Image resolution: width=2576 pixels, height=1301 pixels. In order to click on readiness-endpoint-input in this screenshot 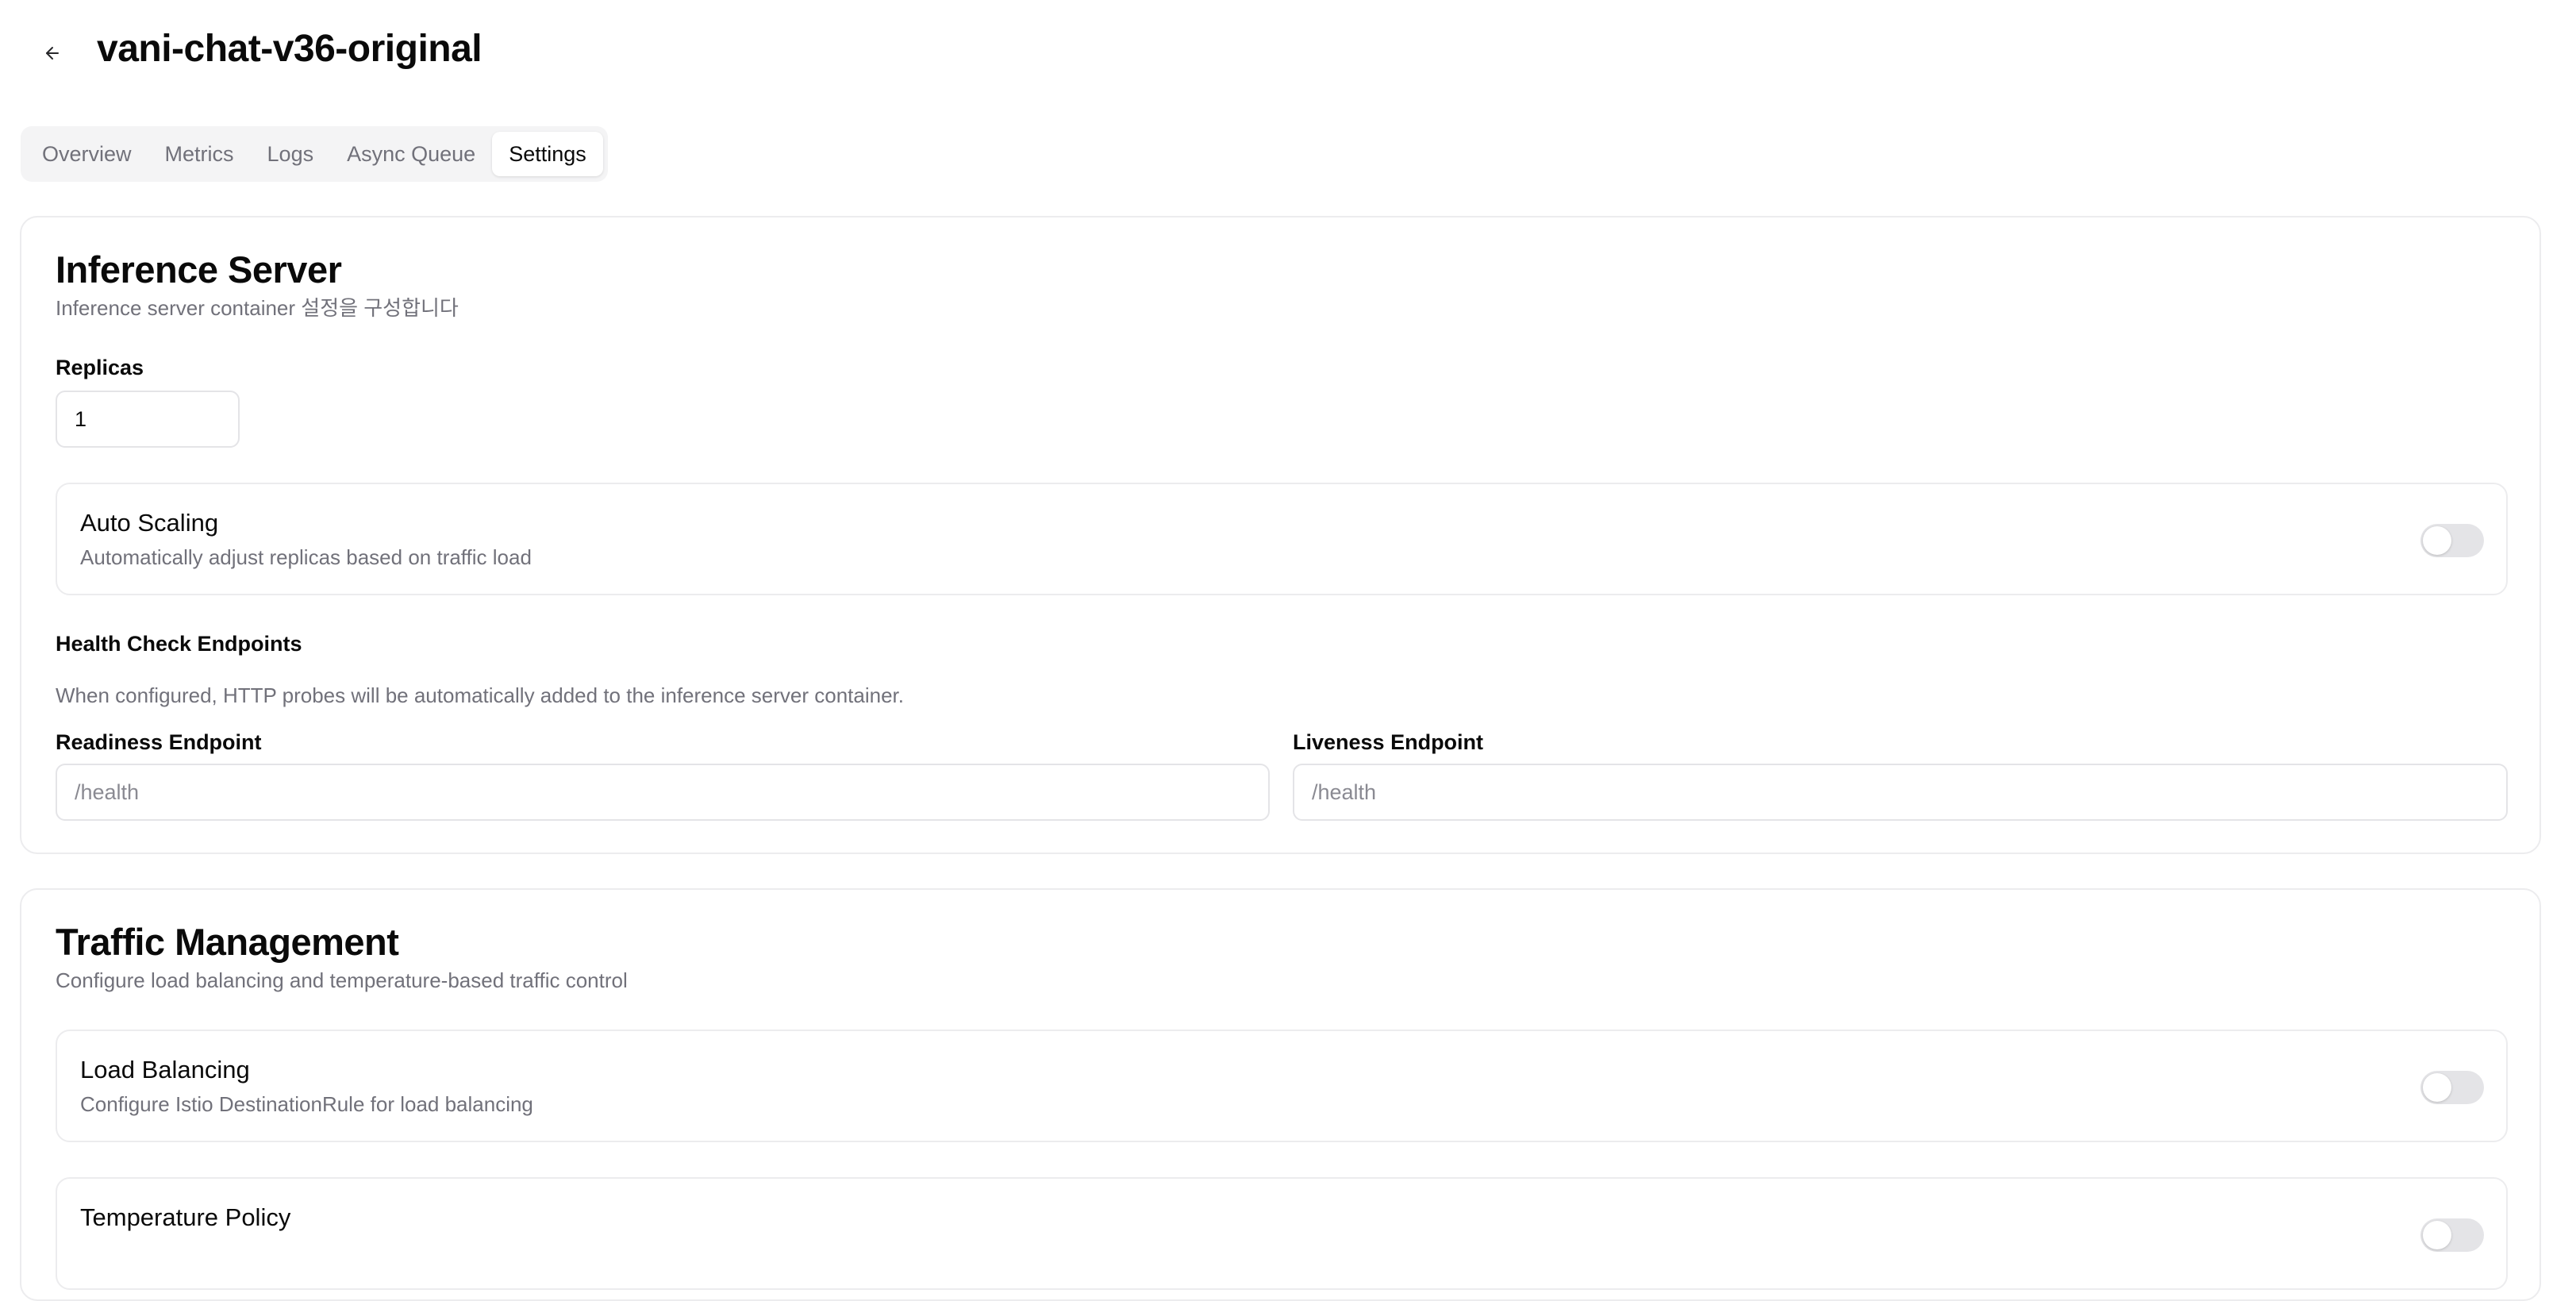, I will do `click(663, 792)`.